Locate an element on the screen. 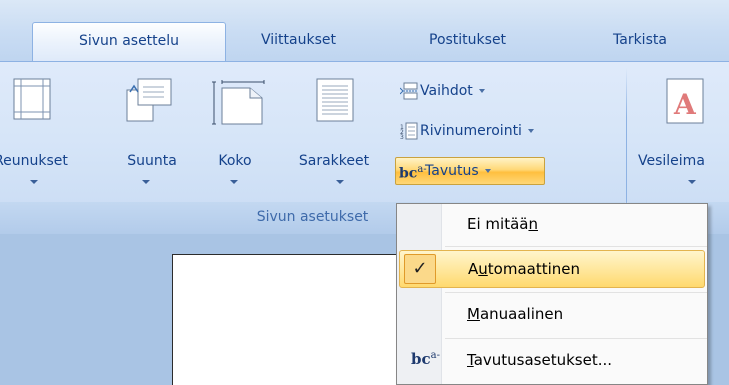  menu-item-automatic-label: Automaattinen is located at coordinates (524, 269).